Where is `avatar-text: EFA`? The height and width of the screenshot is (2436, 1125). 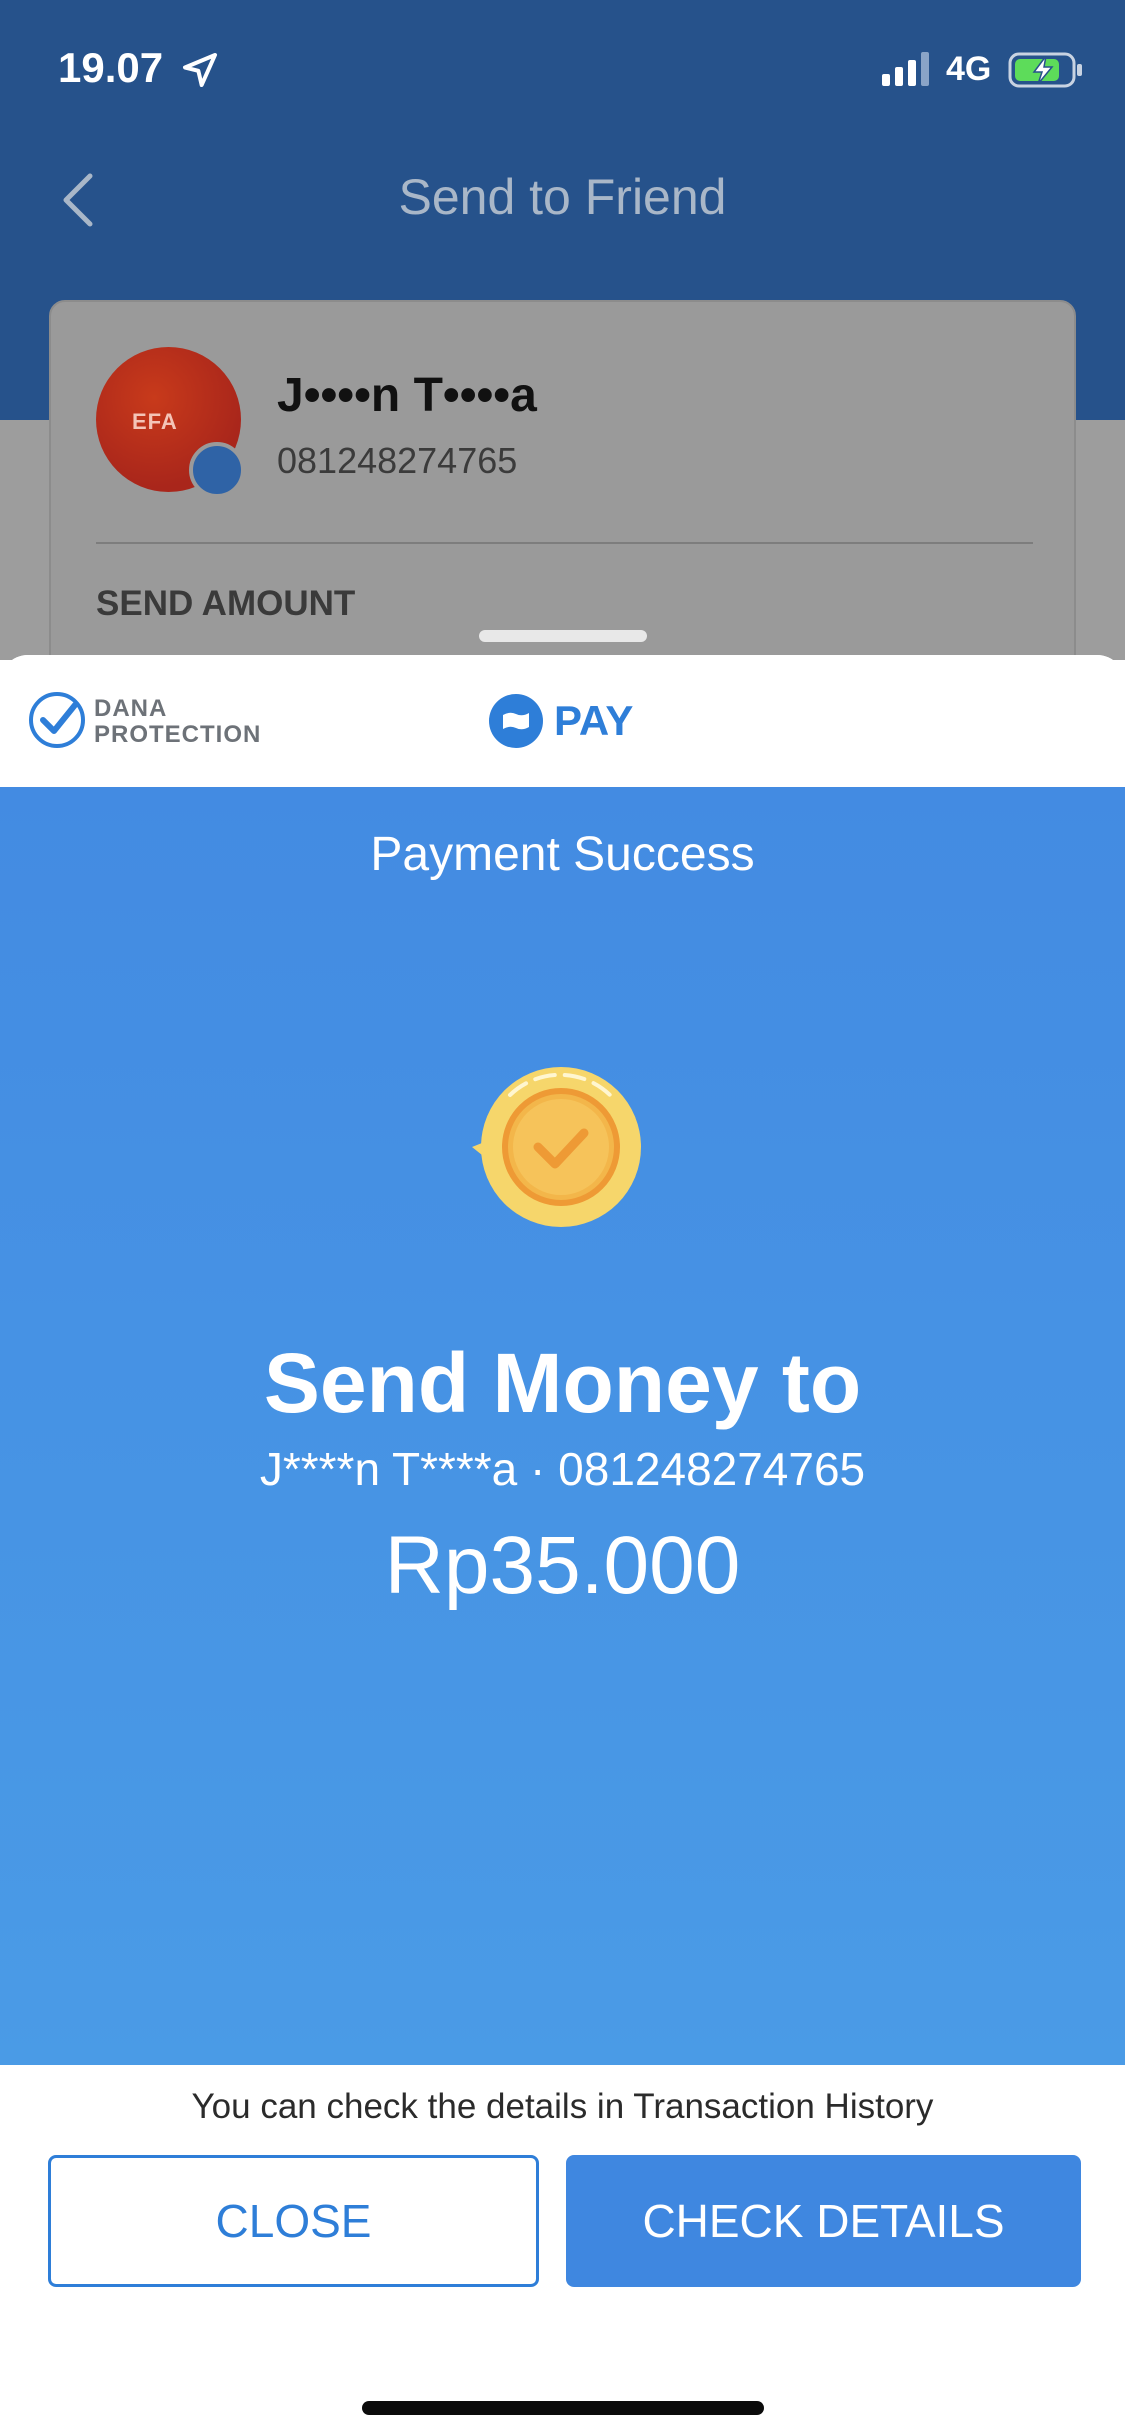
avatar-text: EFA is located at coordinates (155, 421).